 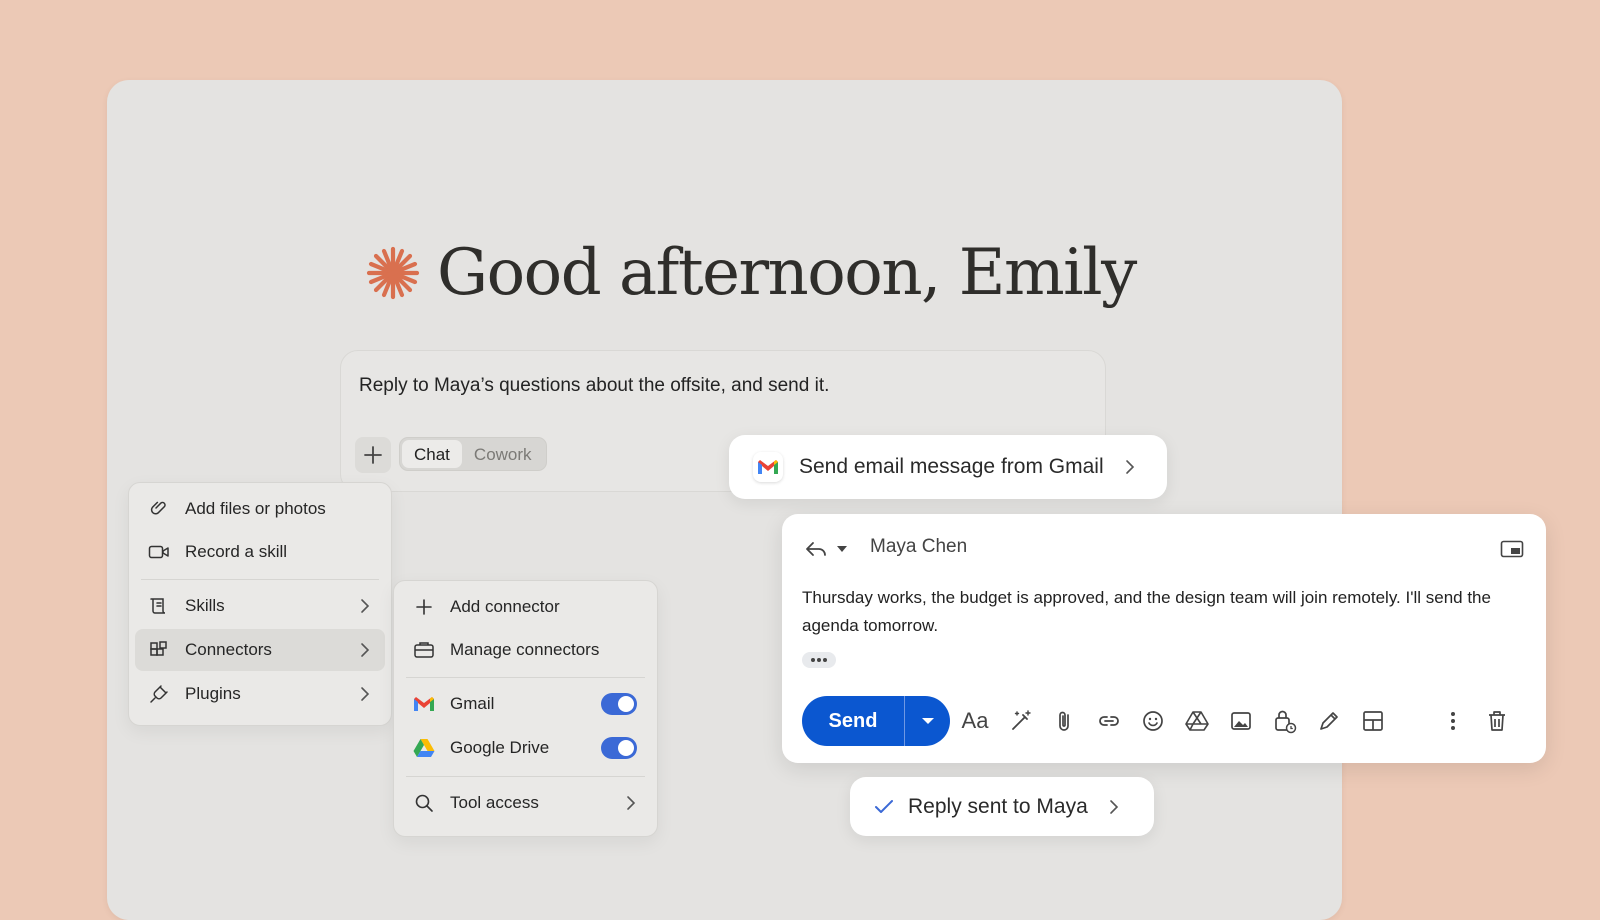 I want to click on reply-sent-label: Reply sent to Maya, so click(x=998, y=806).